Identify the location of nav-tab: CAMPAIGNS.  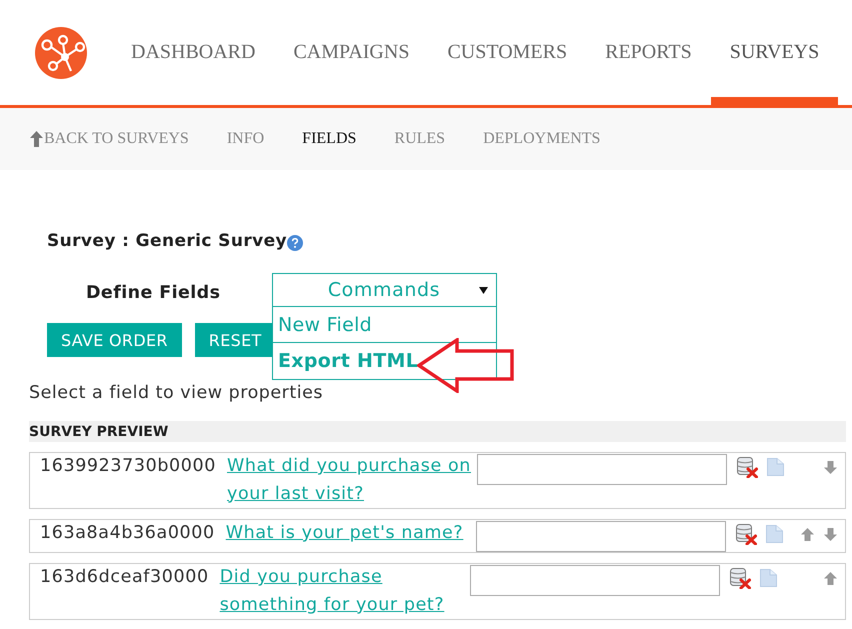
(351, 52).